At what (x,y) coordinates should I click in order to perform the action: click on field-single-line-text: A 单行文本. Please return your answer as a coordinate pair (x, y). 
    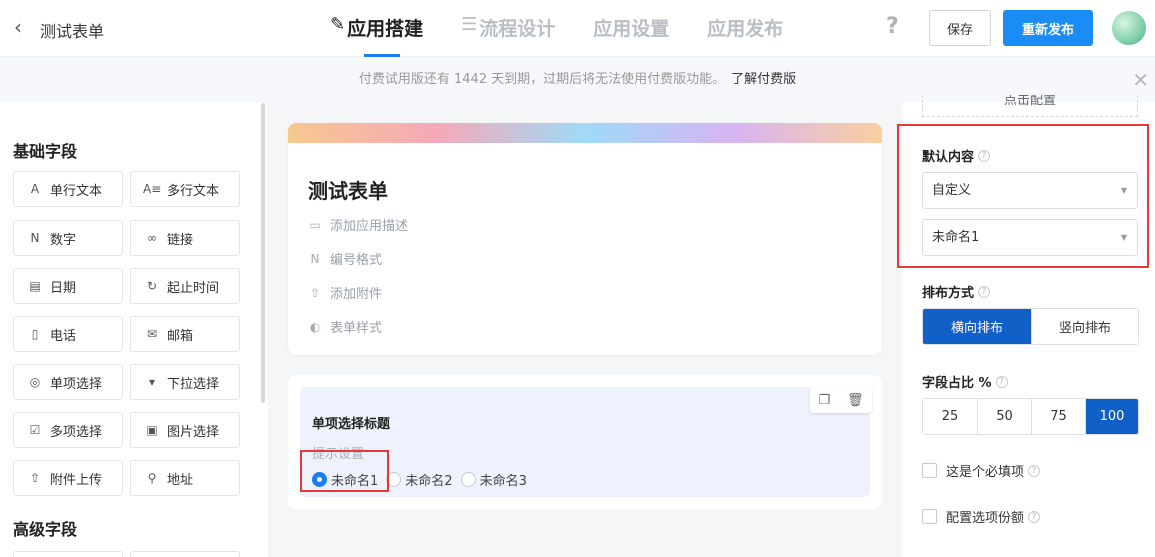
    Looking at the image, I should click on (68, 189).